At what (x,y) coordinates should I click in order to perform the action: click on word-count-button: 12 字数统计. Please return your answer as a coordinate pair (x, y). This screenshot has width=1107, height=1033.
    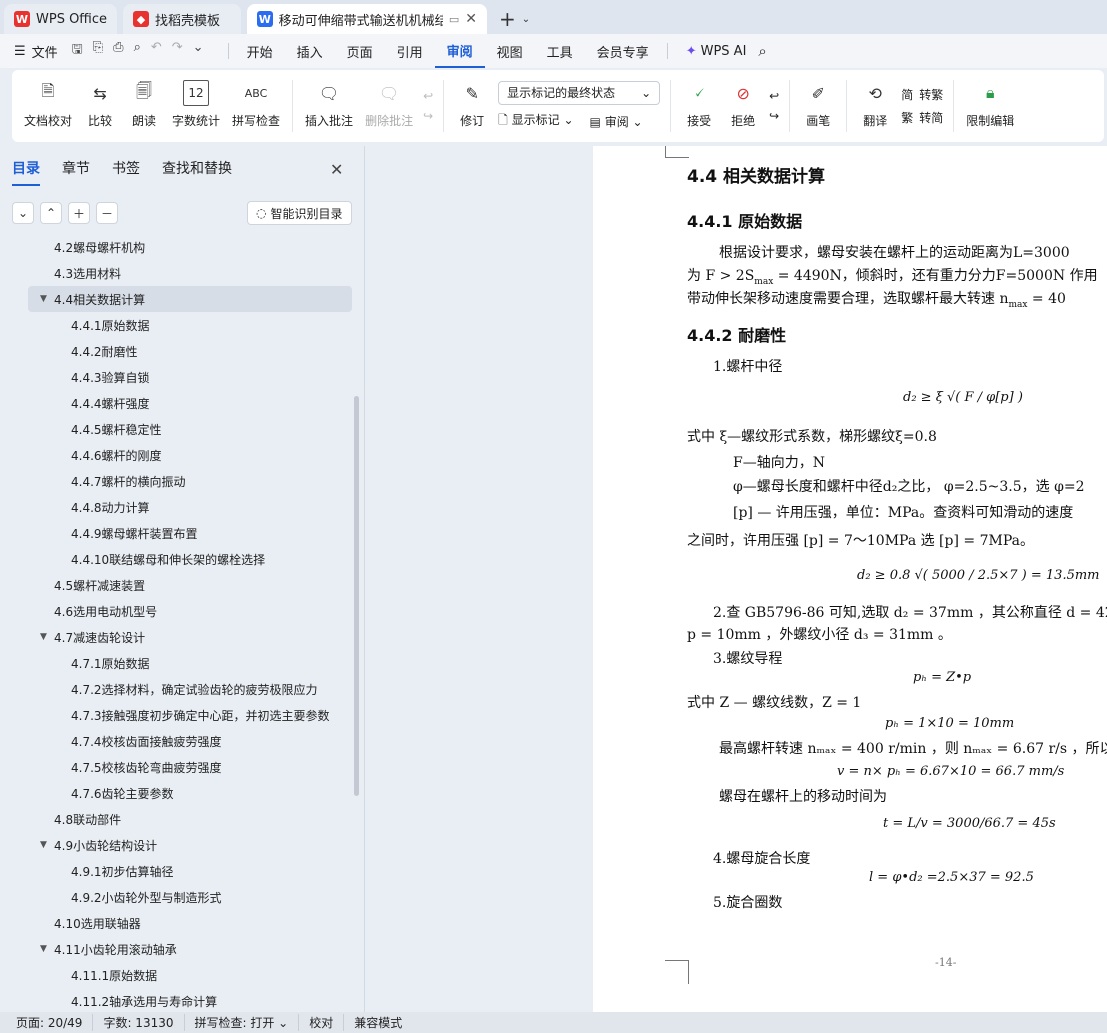
    Looking at the image, I should click on (196, 106).